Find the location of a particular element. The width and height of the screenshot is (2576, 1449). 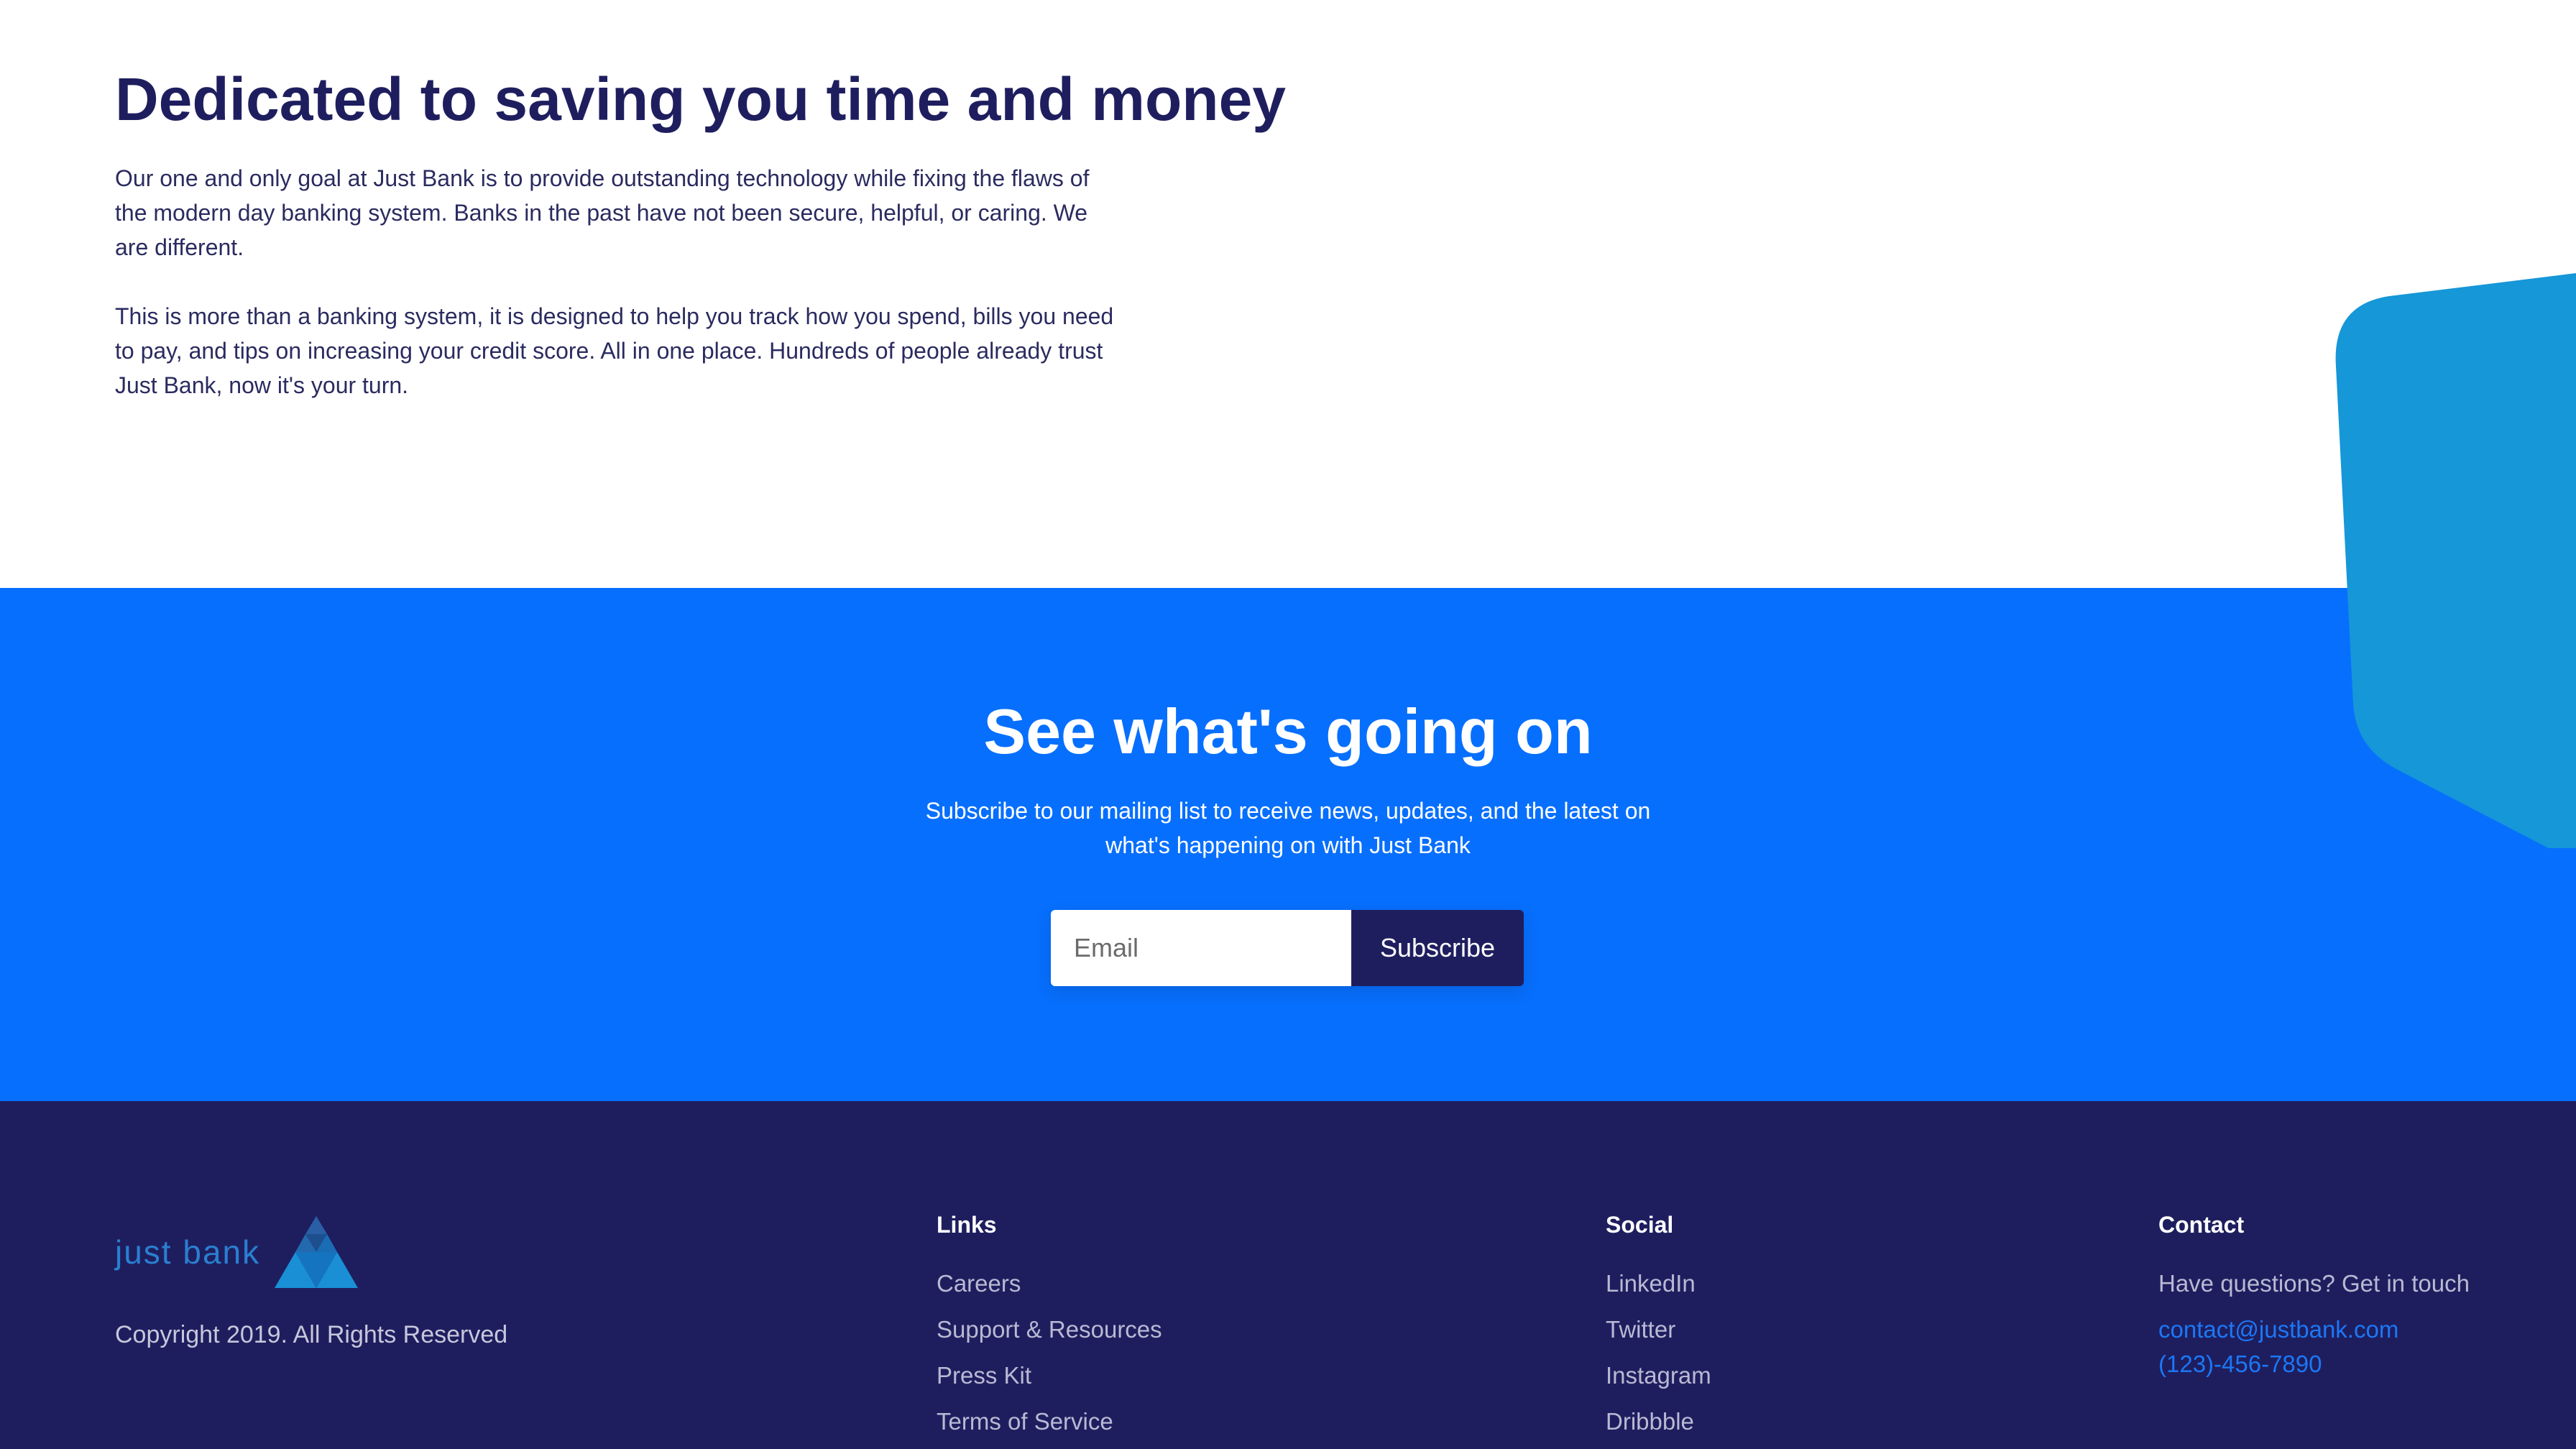

contact-prompt: Have questions? Get in touch is located at coordinates (2314, 1283).